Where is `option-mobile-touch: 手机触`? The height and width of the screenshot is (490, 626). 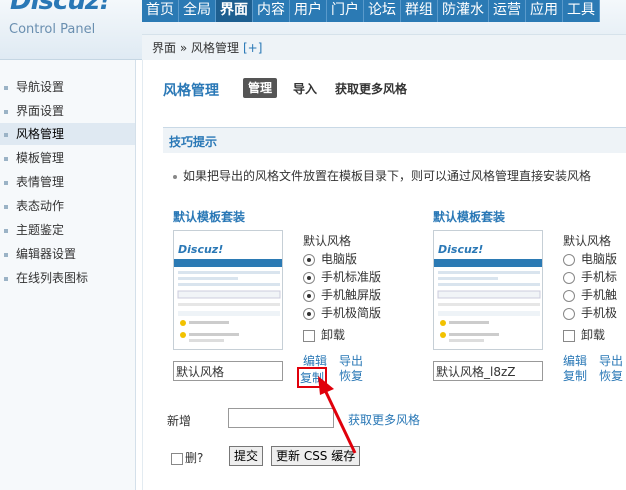 option-mobile-touch: 手机触 is located at coordinates (594, 295).